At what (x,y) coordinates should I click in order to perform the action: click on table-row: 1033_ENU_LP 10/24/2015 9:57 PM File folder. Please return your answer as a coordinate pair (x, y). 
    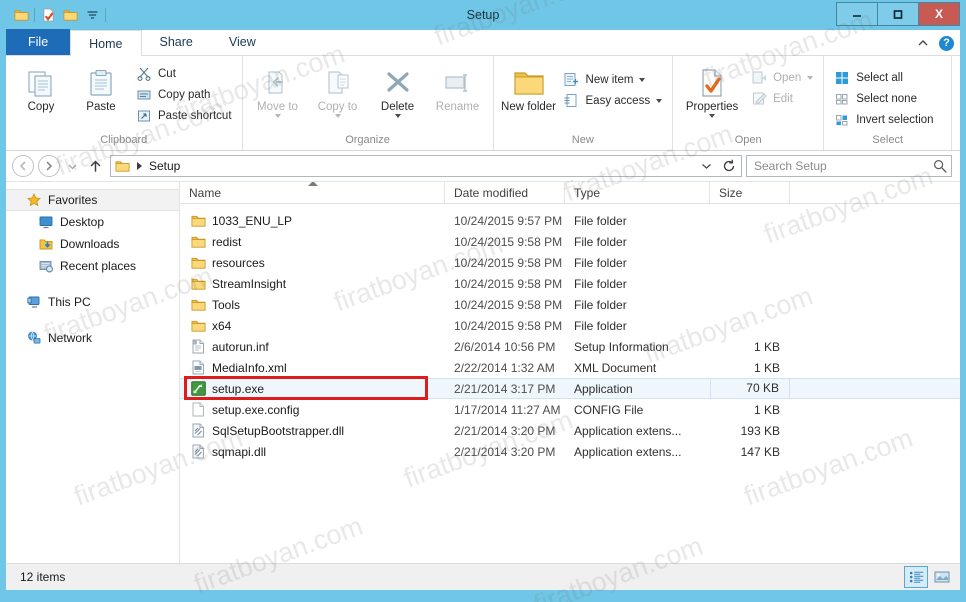
    Looking at the image, I should click on (570, 220).